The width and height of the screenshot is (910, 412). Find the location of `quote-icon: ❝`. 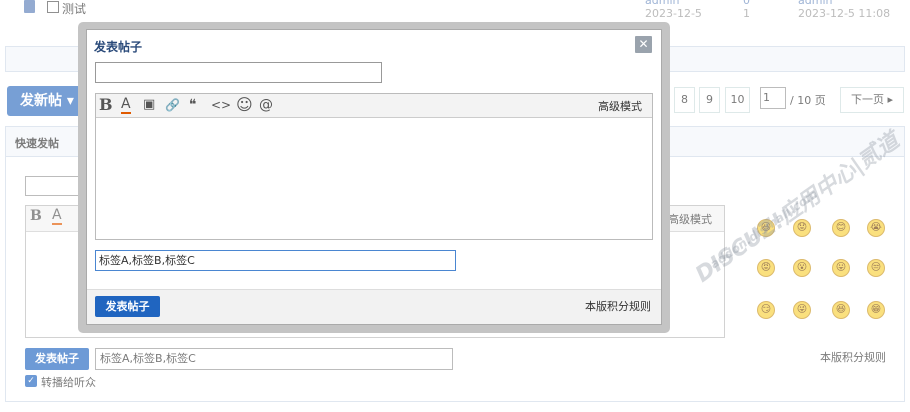

quote-icon: ❝ is located at coordinates (193, 105).